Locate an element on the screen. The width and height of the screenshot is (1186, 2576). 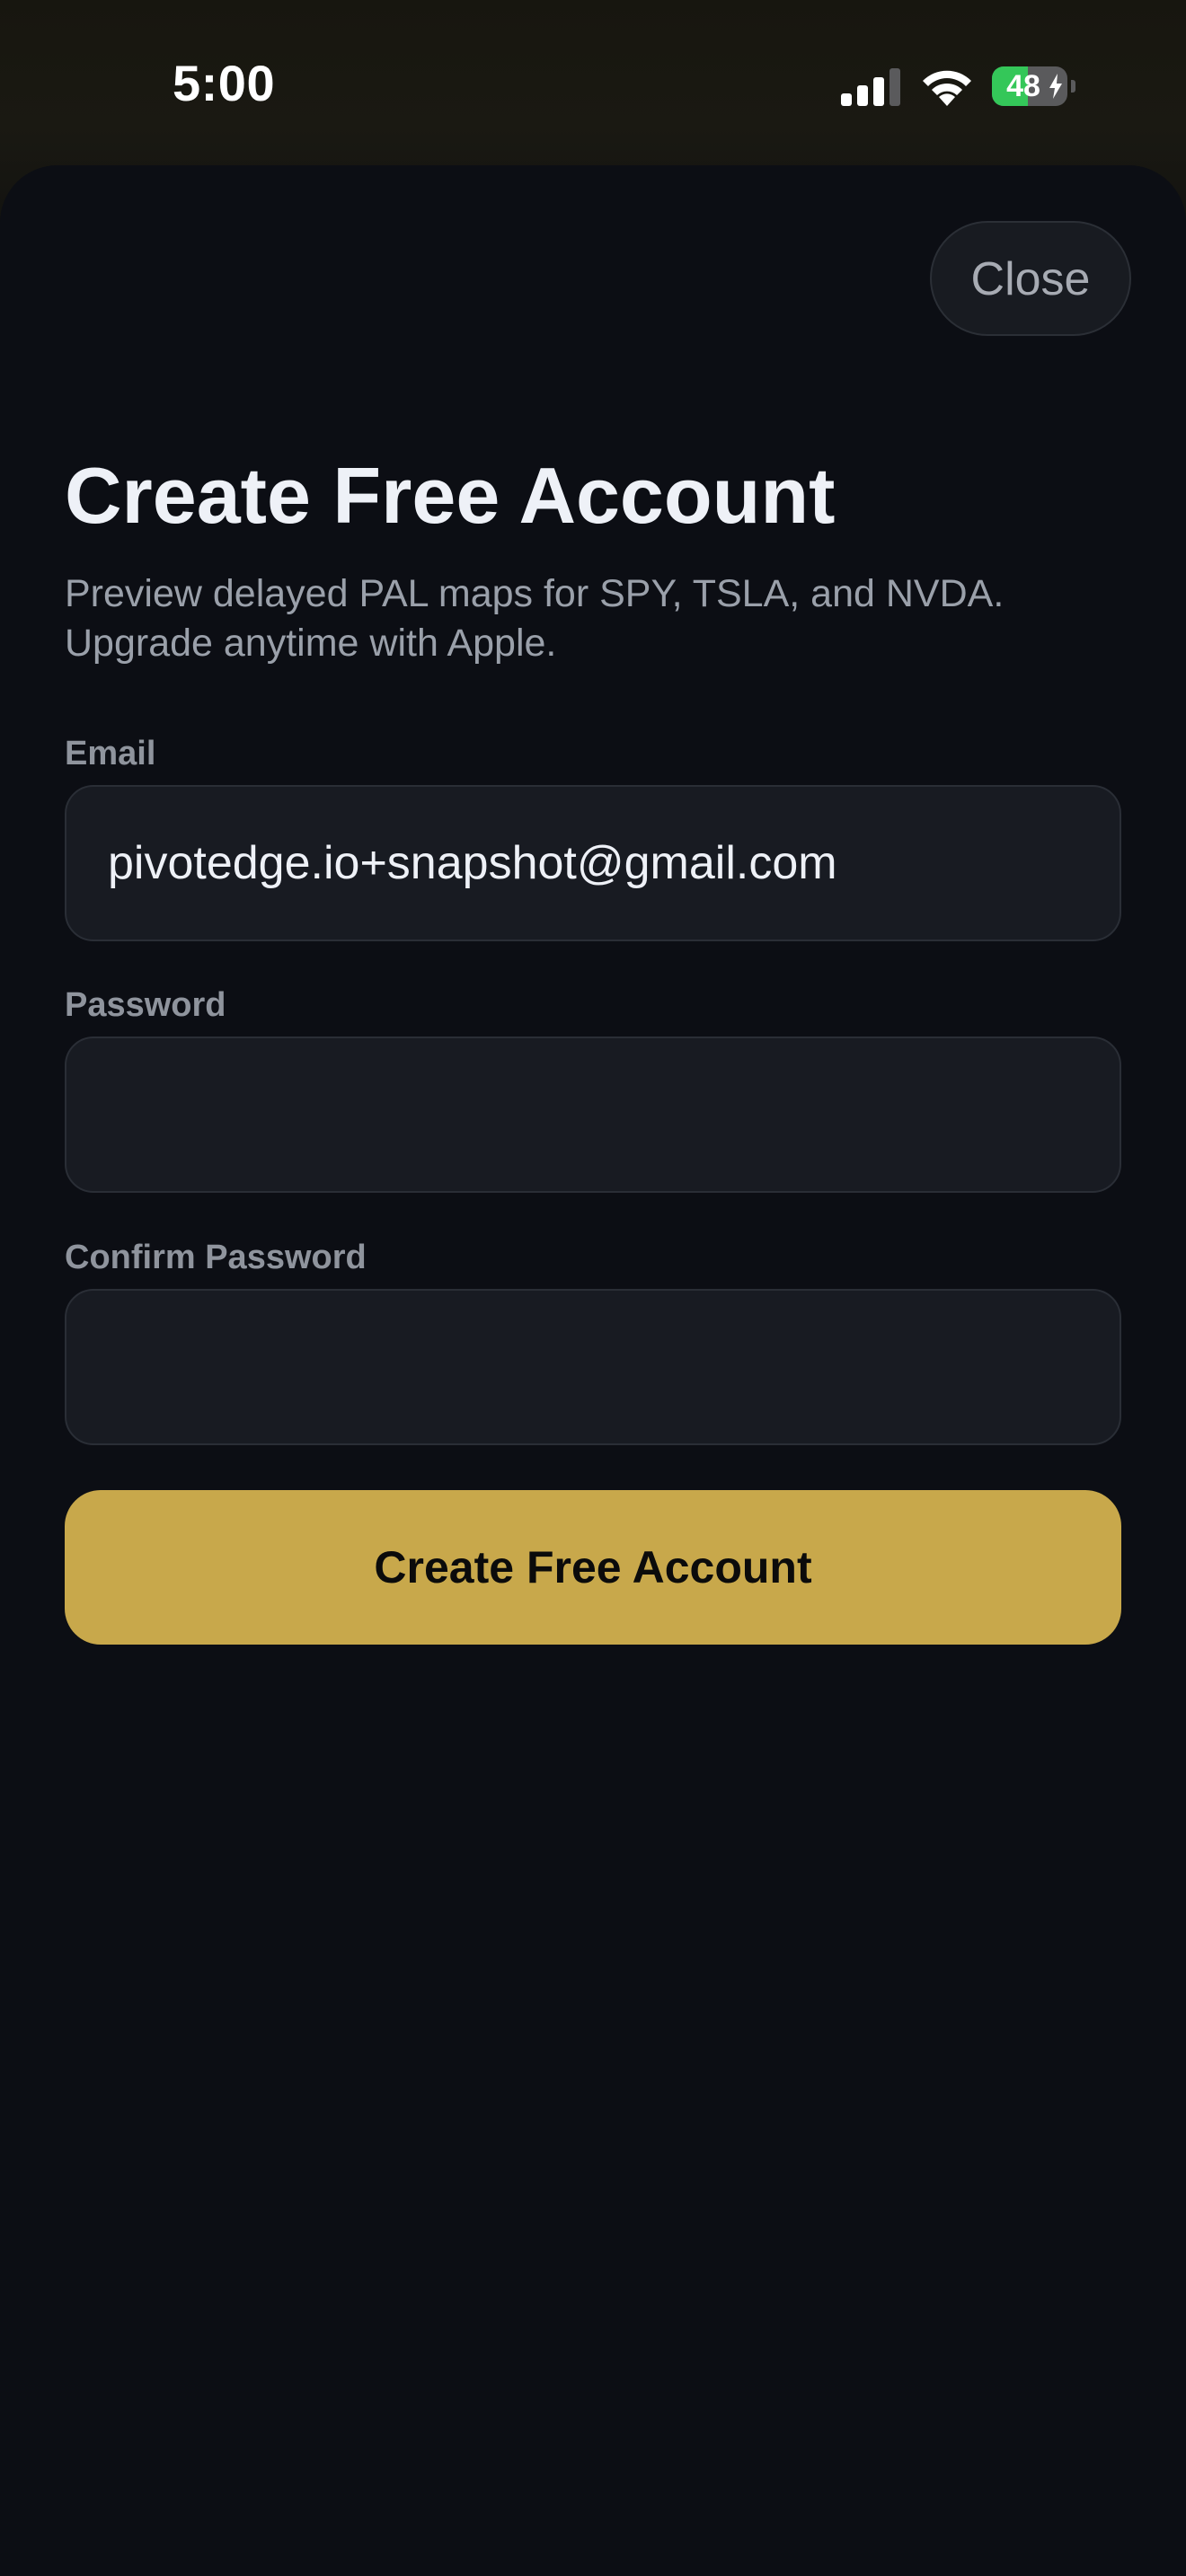
battery-charging-icon: 48 is located at coordinates (1033, 86).